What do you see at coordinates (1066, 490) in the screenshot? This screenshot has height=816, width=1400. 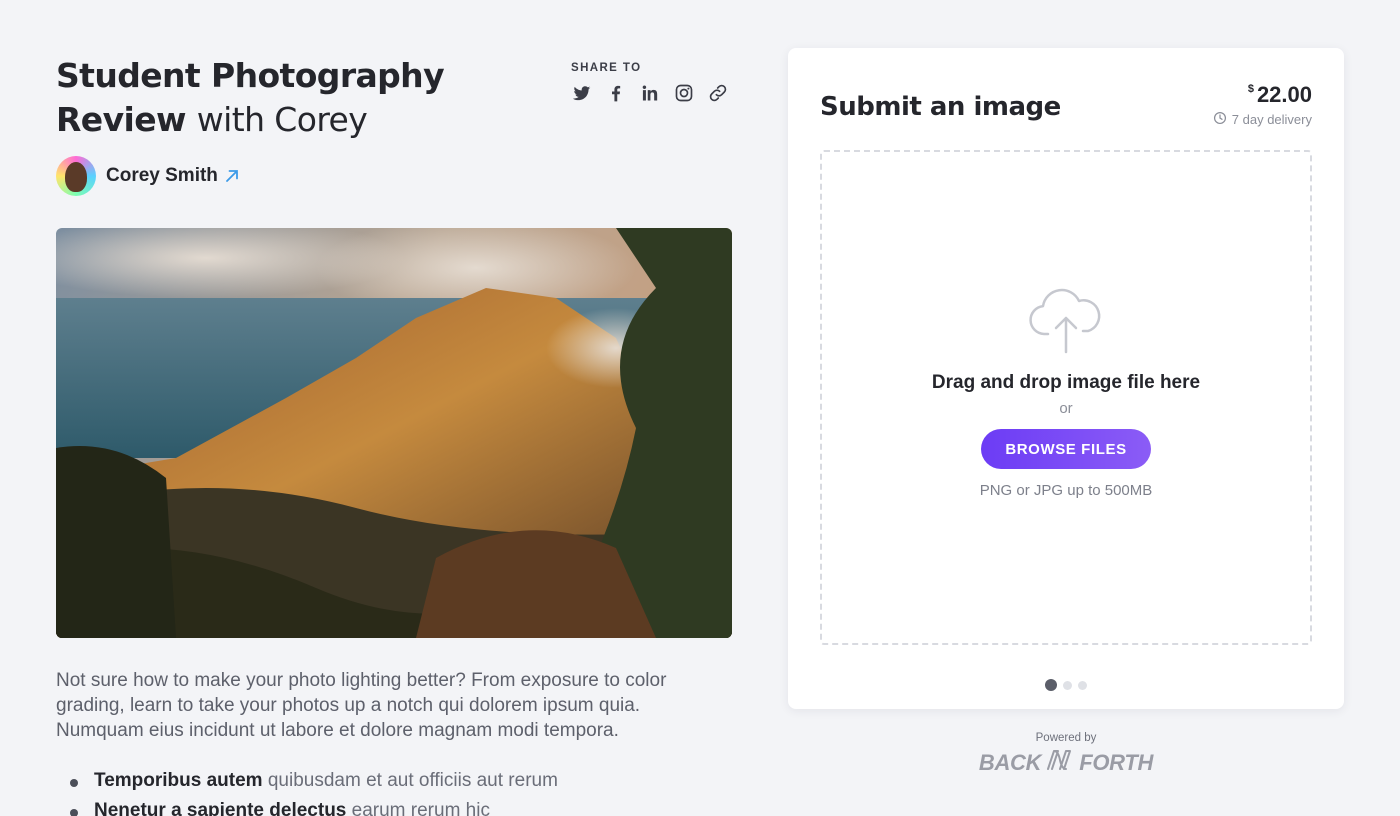 I see `file-hint: PNG or JPG up to 500MB` at bounding box center [1066, 490].